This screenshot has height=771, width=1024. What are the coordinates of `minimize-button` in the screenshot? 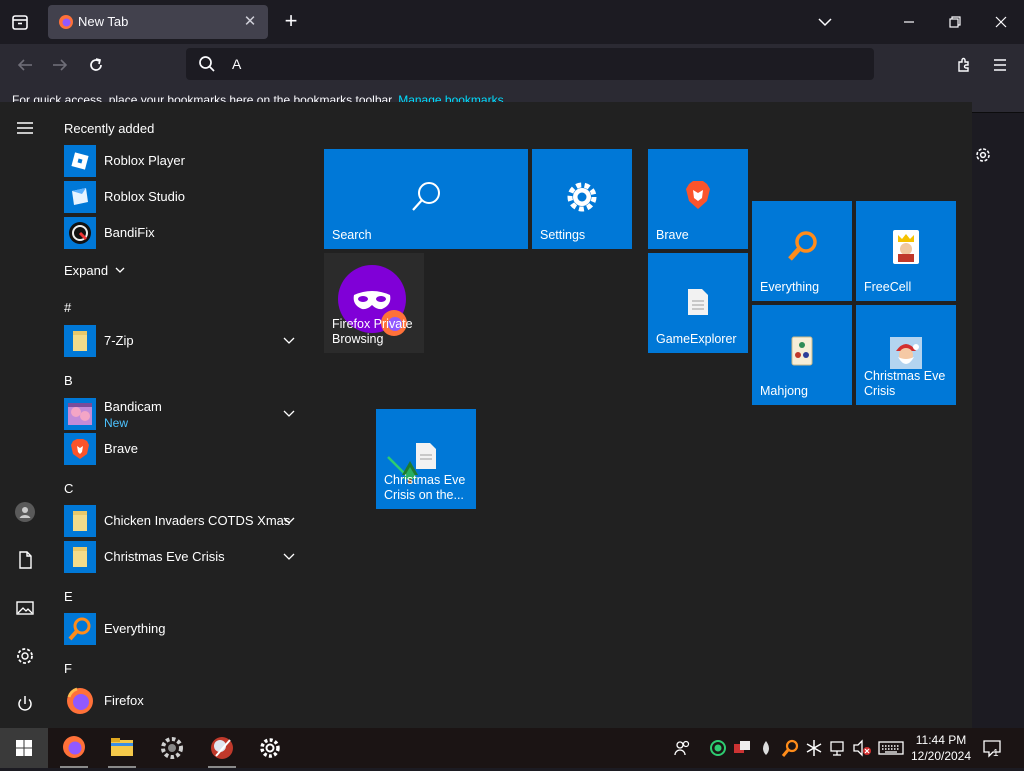 It's located at (909, 22).